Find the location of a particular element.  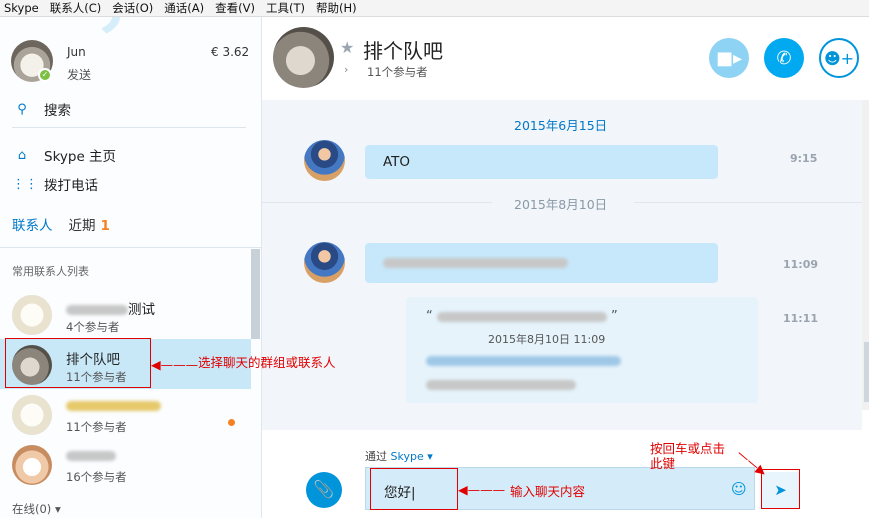

emoji-icon: ☺ is located at coordinates (739, 489).